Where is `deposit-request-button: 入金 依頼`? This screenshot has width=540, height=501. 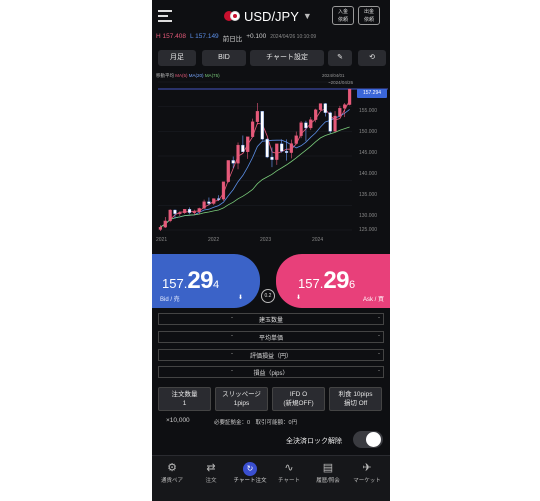 deposit-request-button: 入金 依頼 is located at coordinates (343, 15).